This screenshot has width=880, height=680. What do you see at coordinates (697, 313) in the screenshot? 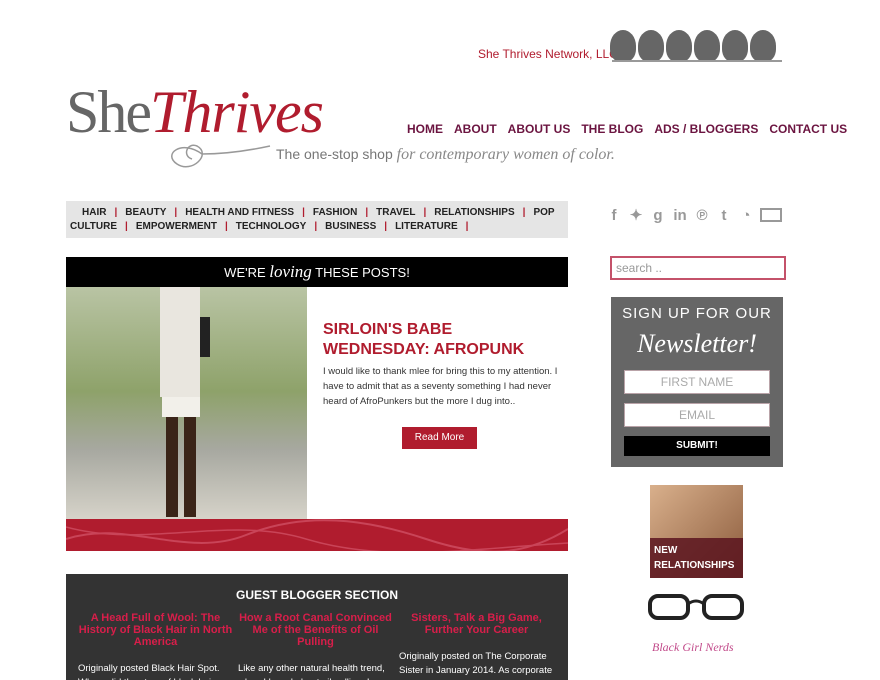
I see `newsletter-title: SIGN UP FOR OUR` at bounding box center [697, 313].